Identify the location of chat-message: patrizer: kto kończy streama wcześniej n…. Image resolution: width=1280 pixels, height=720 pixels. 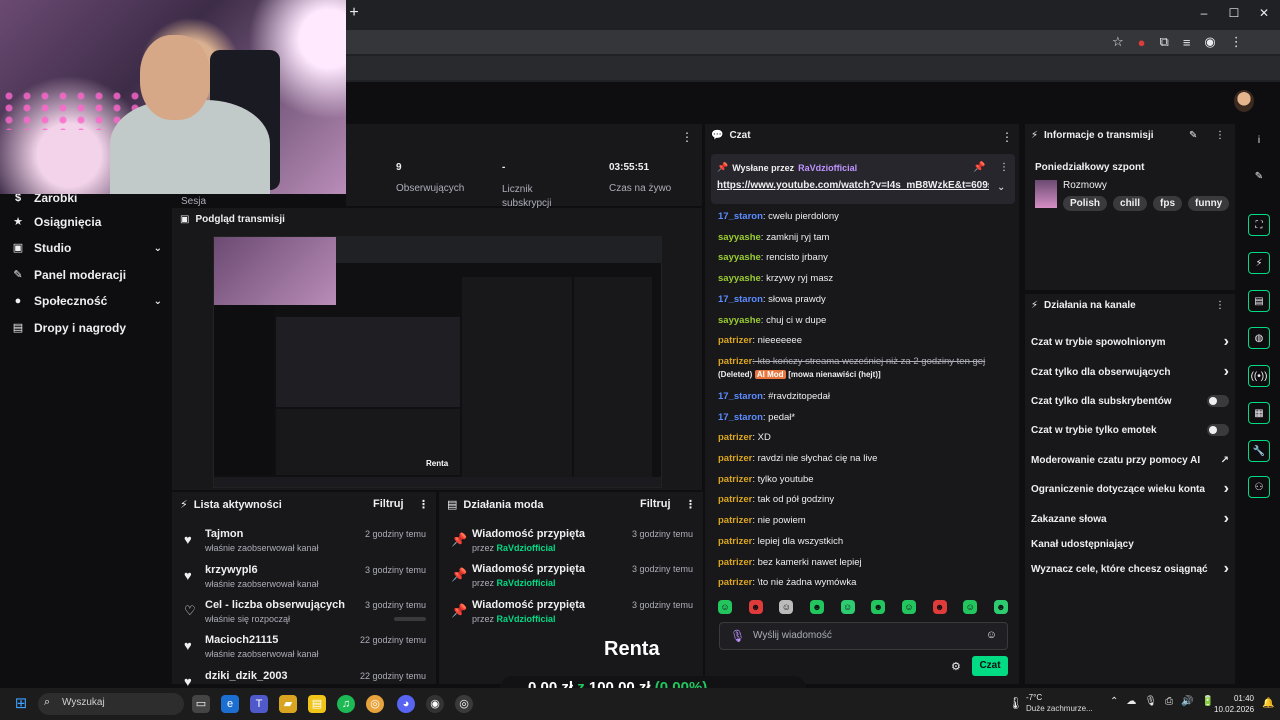
(863, 368).